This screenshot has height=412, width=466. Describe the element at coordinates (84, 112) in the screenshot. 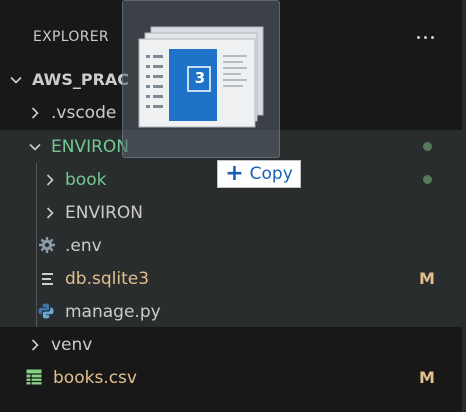

I see `tree-item-label: .vscode` at that location.